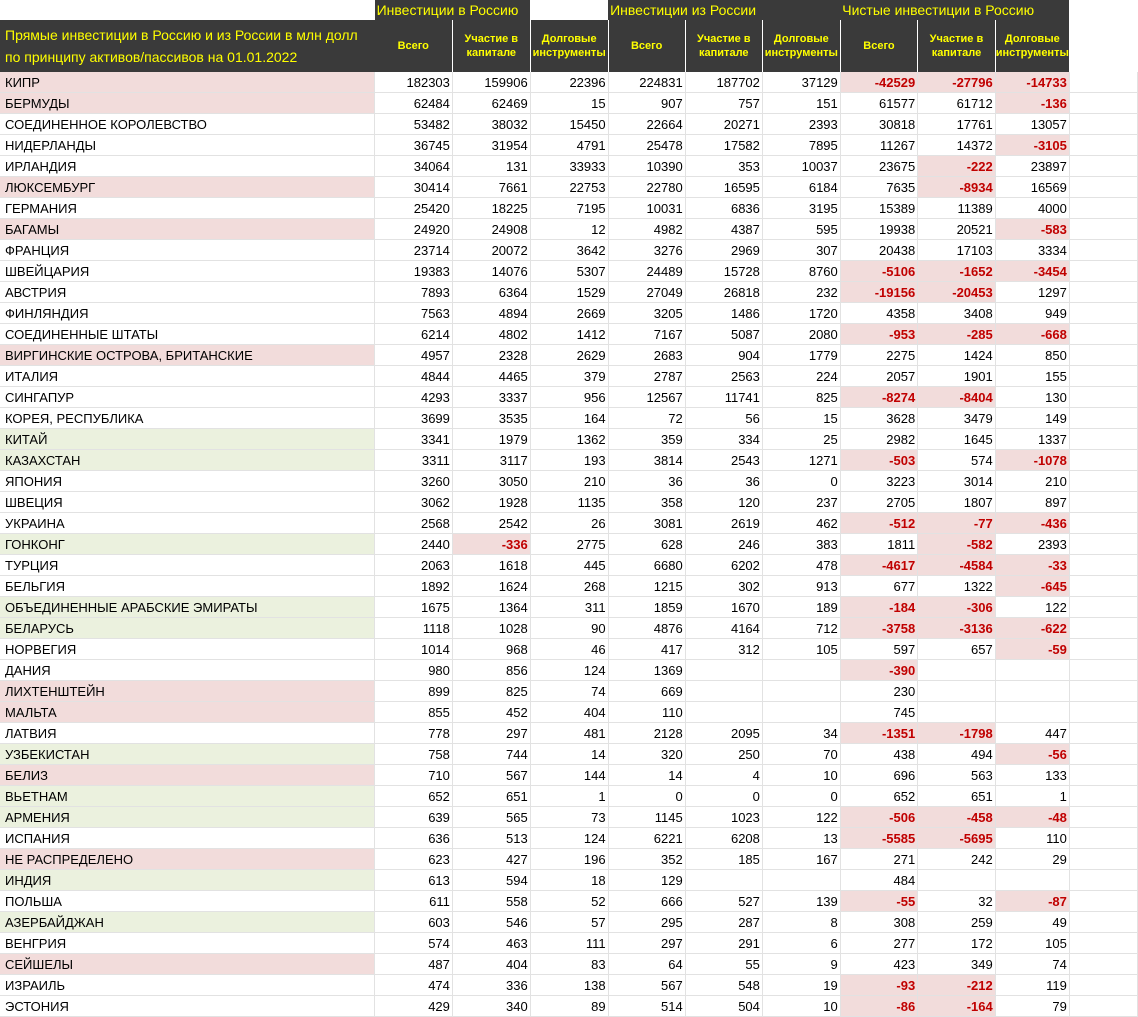 The height and width of the screenshot is (1017, 1138). Describe the element at coordinates (801, 985) in the screenshot. I see `value-cell: 19` at that location.